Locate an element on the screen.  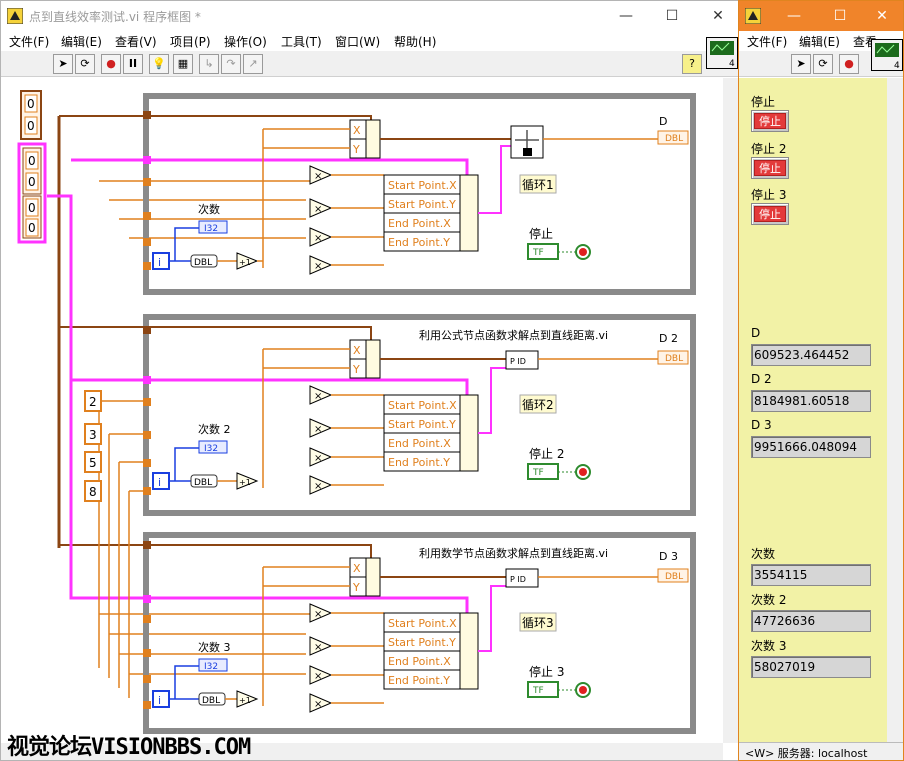
menu-operate: 操作(O) is located at coordinates (245, 41).